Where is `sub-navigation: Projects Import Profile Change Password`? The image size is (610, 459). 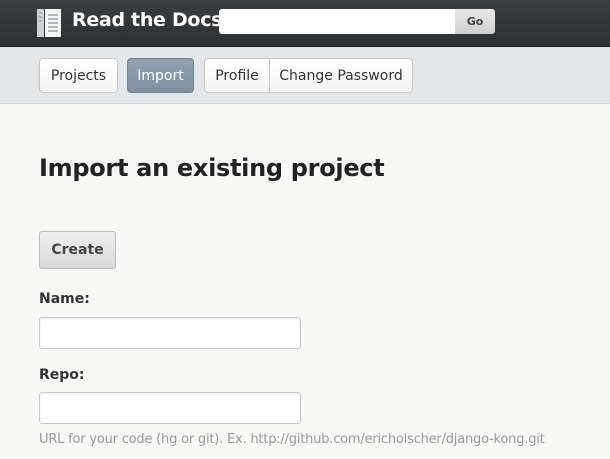
sub-navigation: Projects Import Profile Change Password is located at coordinates (305, 75).